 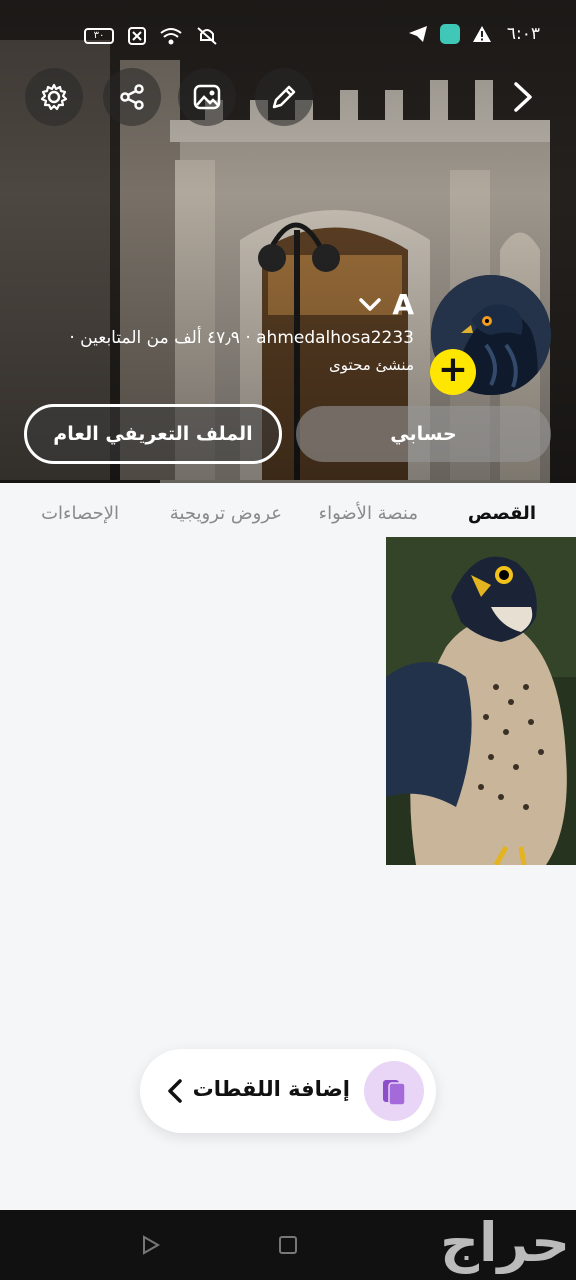 I want to click on display-name: A, so click(x=403, y=304).